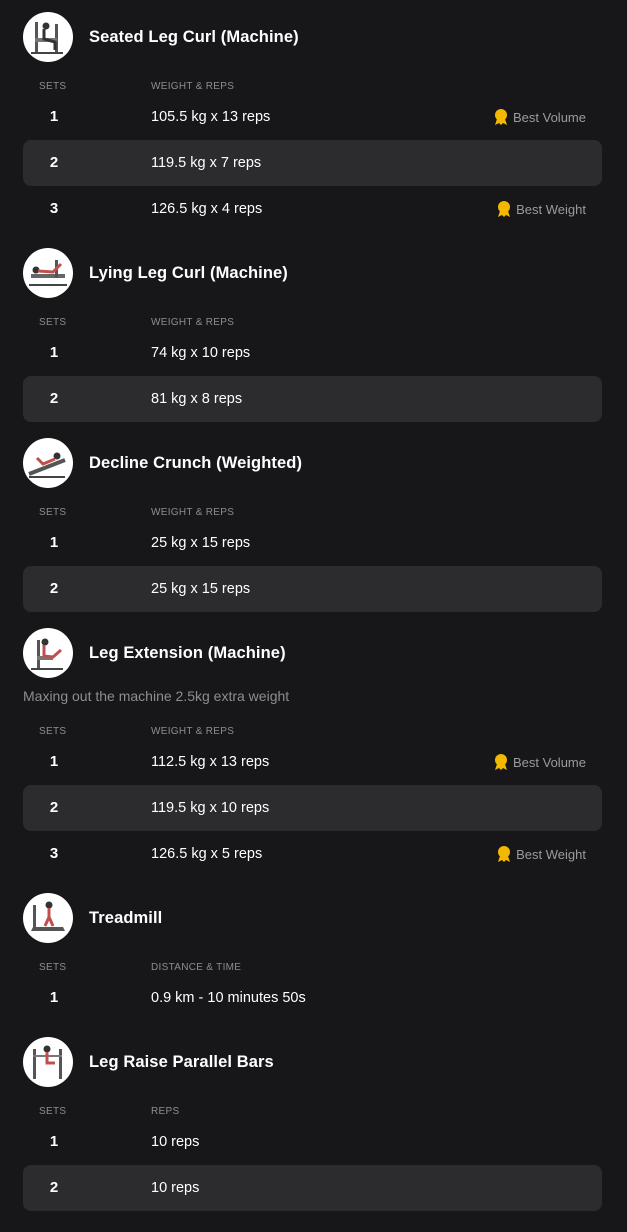 This screenshot has height=1232, width=627. I want to click on set-value: 119.5 kg x 10 reps, so click(210, 808).